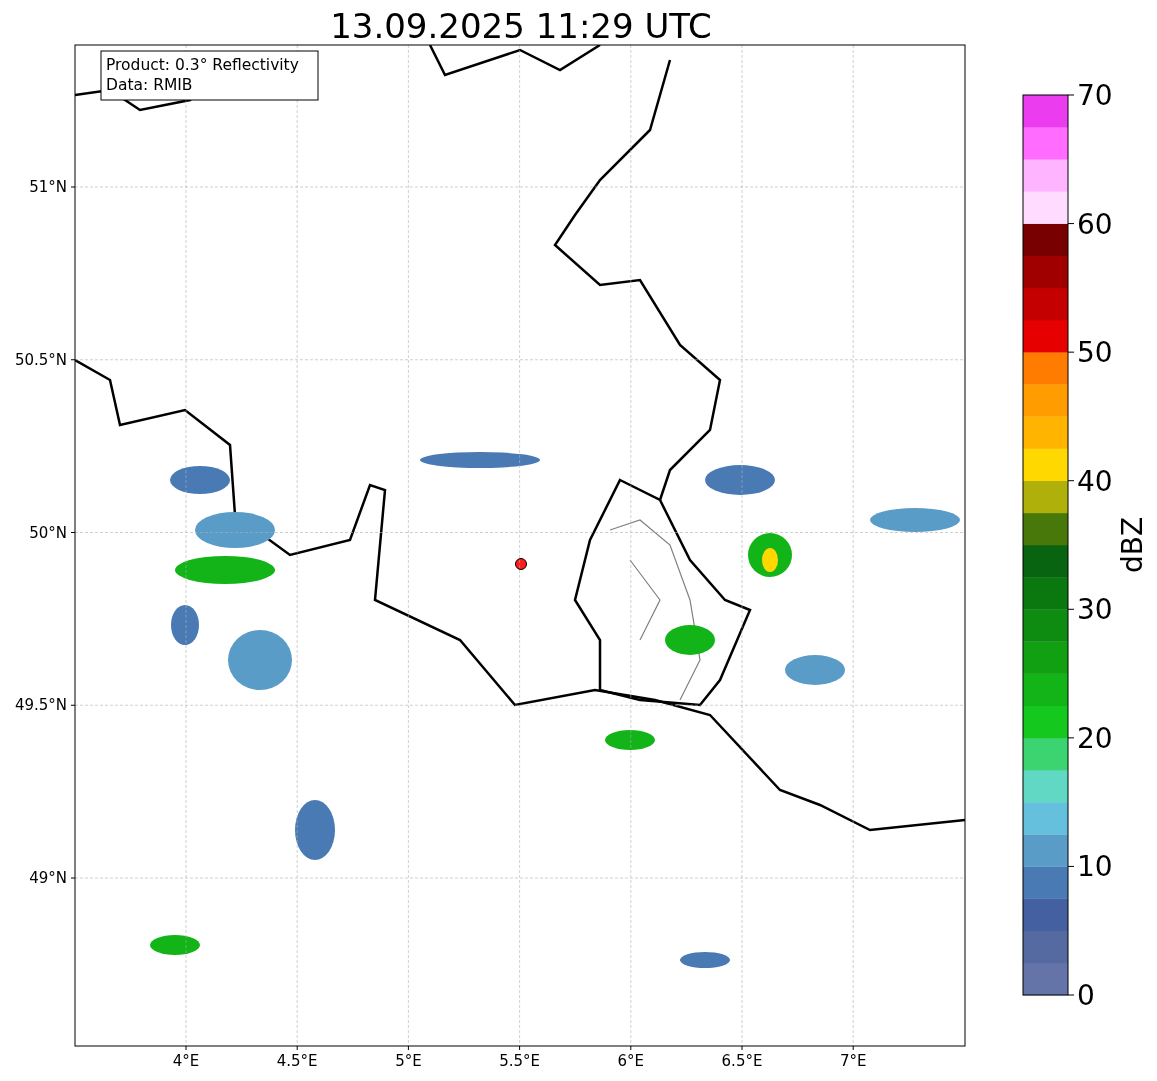 The width and height of the screenshot is (1157, 1081). What do you see at coordinates (297, 1061) in the screenshot?
I see `longitude-label: 4.5°E` at bounding box center [297, 1061].